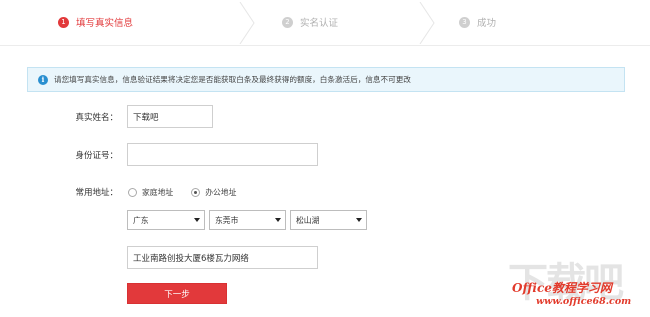 This screenshot has height=317, width=650. I want to click on step-1: 1 填写真实信息, so click(95, 22).